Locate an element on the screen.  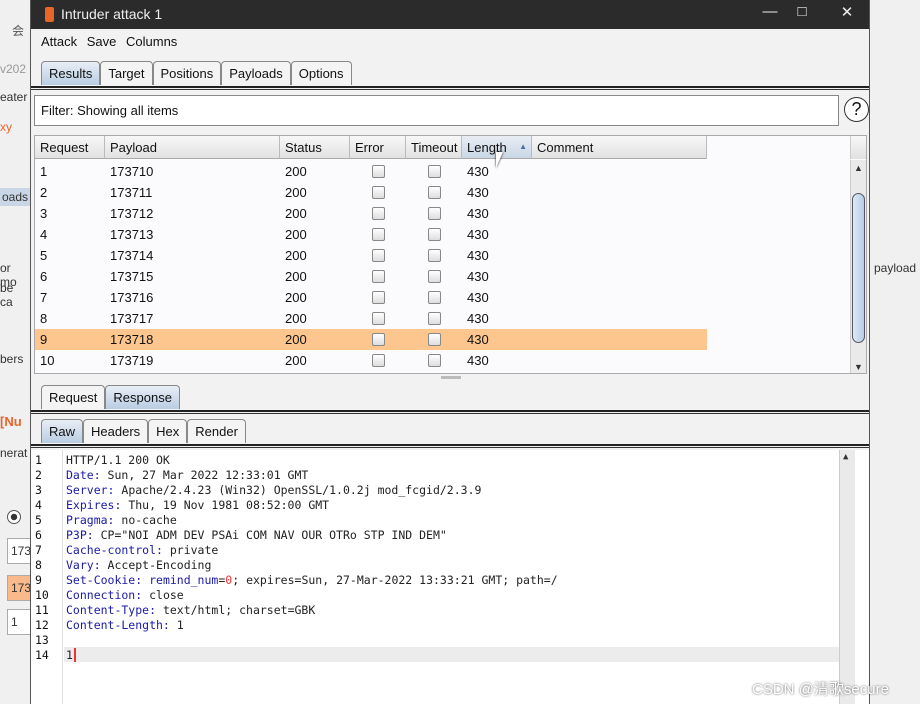
table-row: 5 173714 200 430 is located at coordinates (371, 255).